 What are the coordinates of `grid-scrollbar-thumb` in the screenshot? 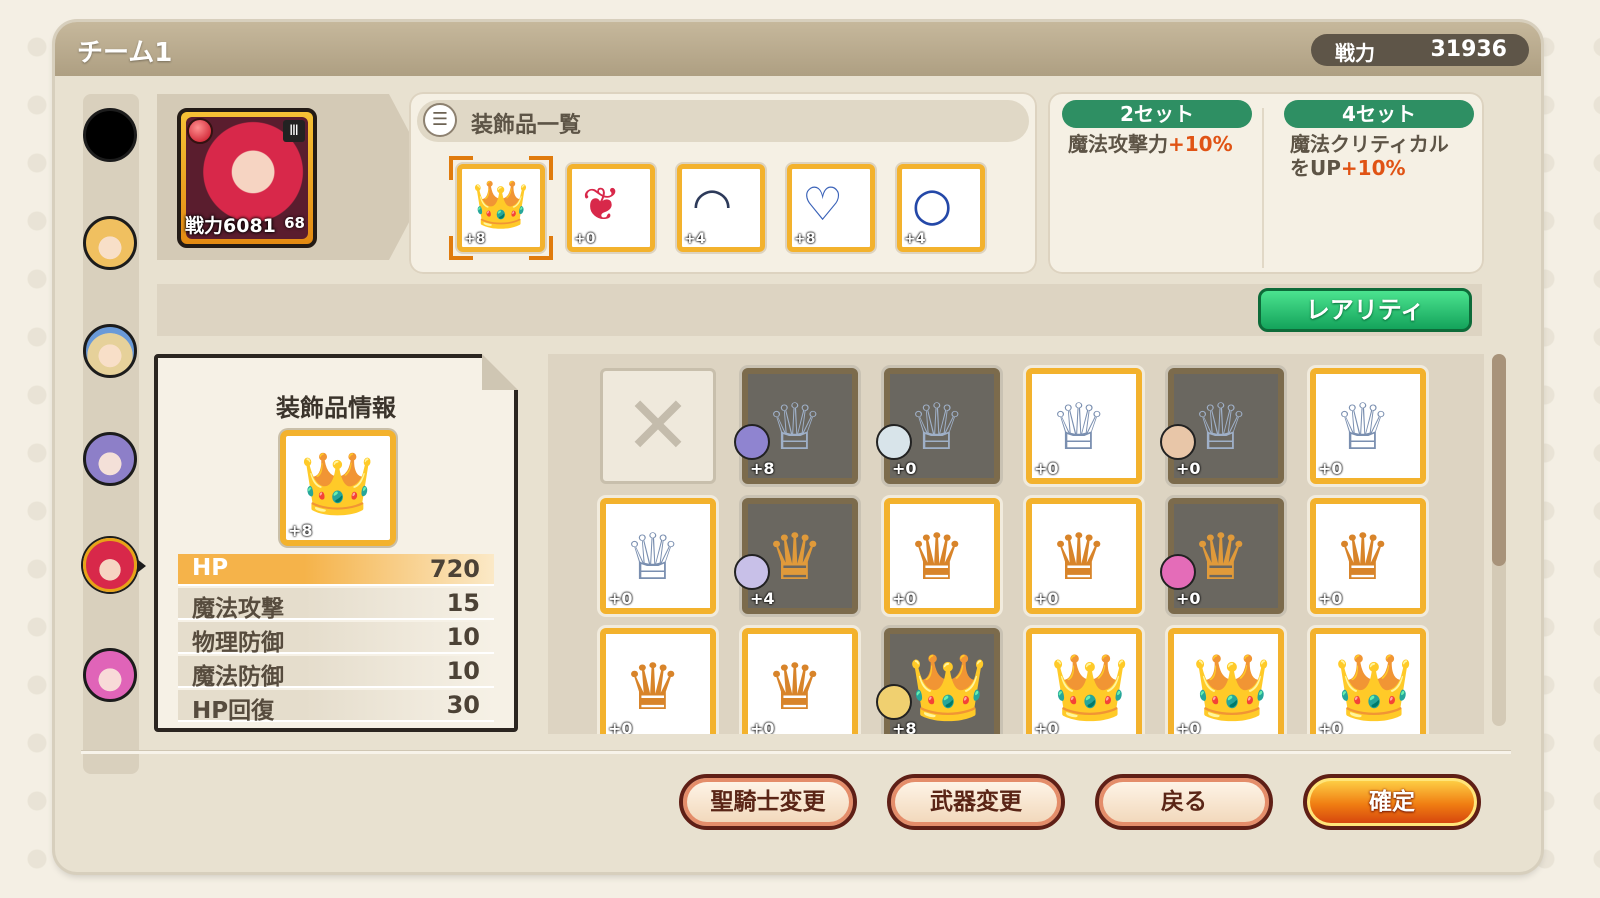 It's located at (1499, 460).